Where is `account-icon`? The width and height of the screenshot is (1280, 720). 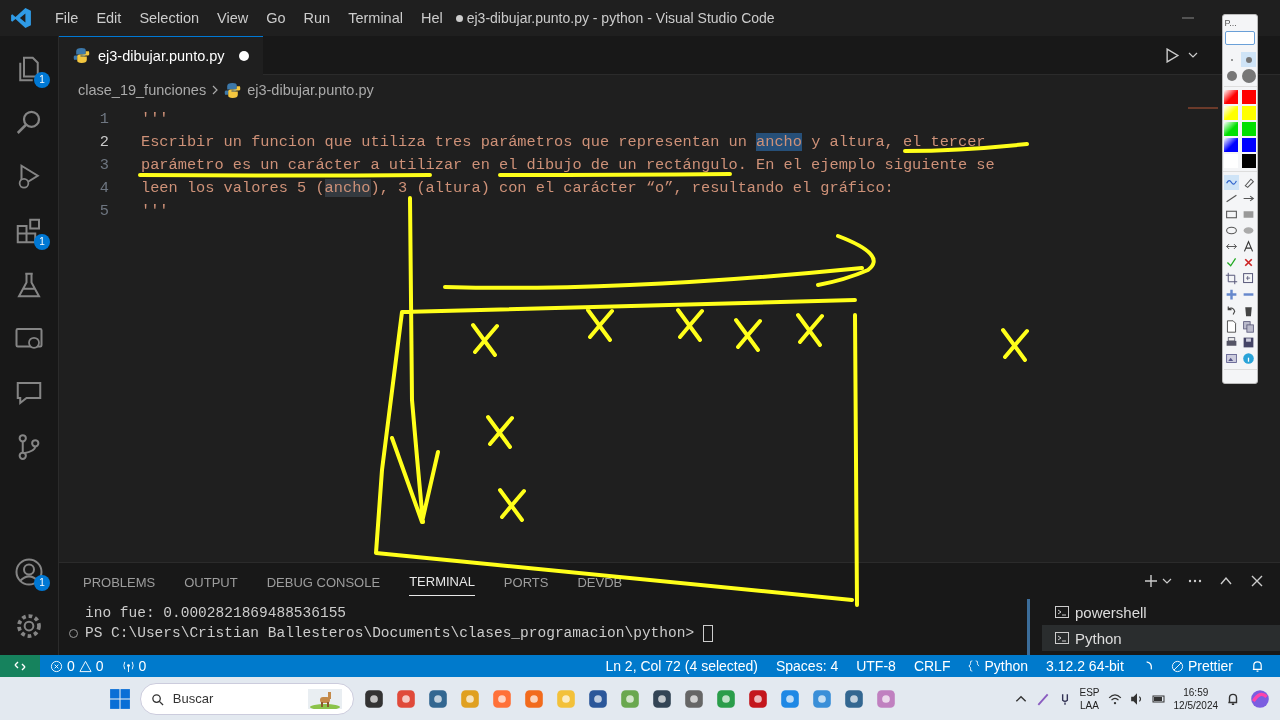
account-icon is located at coordinates (29, 572).